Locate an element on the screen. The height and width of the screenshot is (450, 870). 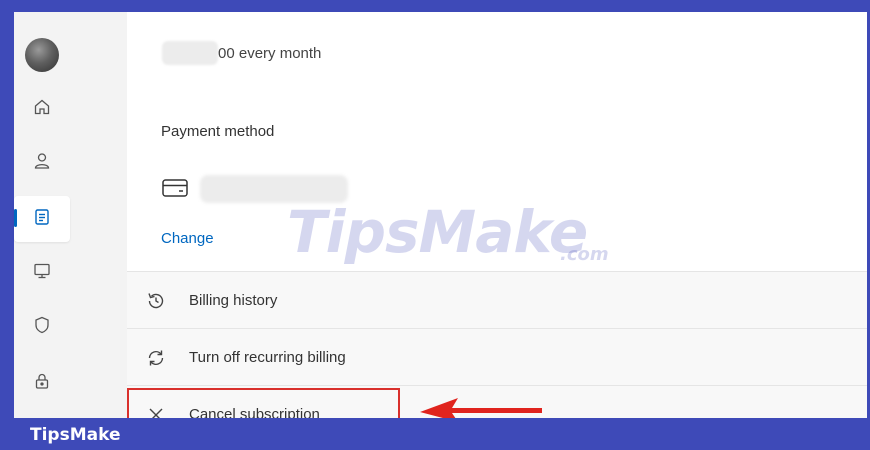
watermark-suffix: .com is located at coordinates (584, 254).